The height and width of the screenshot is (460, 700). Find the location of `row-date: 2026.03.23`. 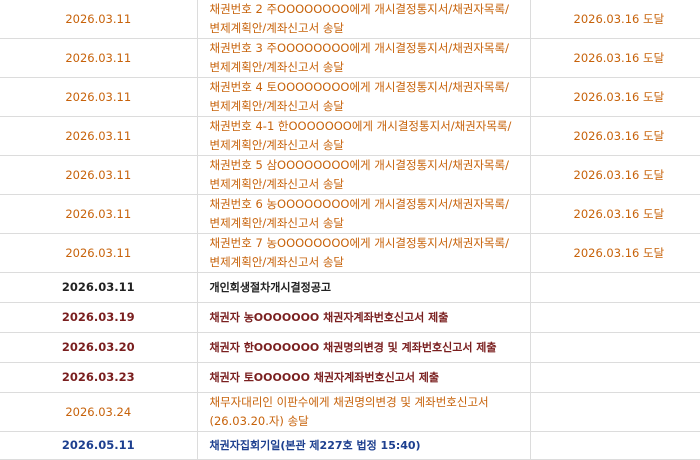

row-date: 2026.03.23 is located at coordinates (99, 377).